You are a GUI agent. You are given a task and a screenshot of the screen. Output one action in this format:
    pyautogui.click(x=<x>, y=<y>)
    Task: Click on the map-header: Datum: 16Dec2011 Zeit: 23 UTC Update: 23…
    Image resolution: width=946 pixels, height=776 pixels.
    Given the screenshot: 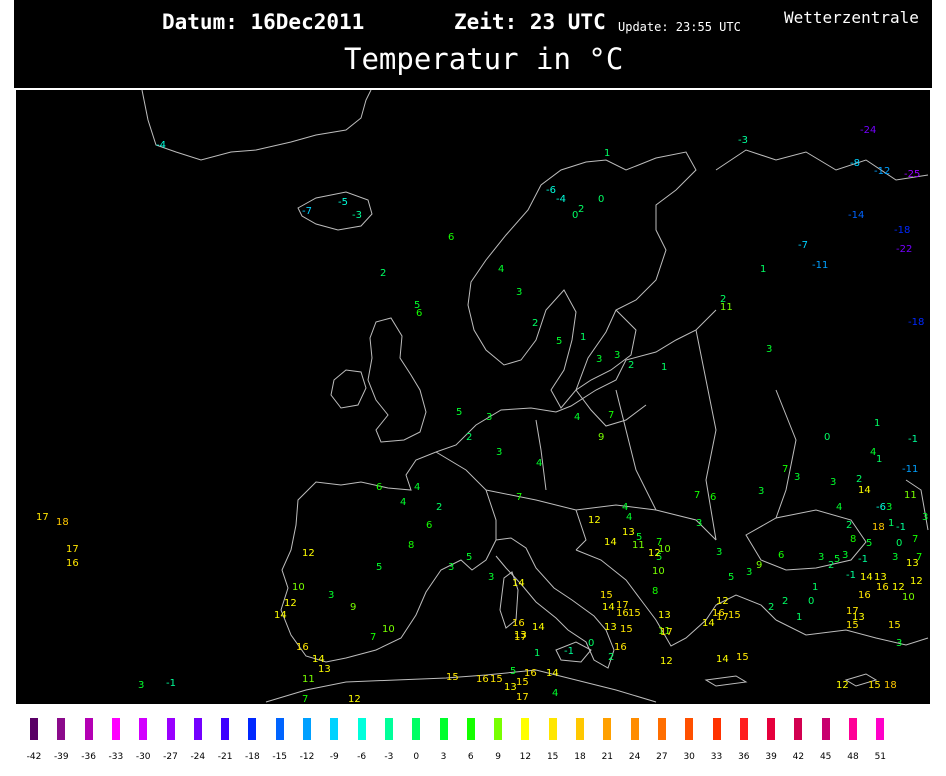 What is the action you would take?
    pyautogui.click(x=473, y=44)
    